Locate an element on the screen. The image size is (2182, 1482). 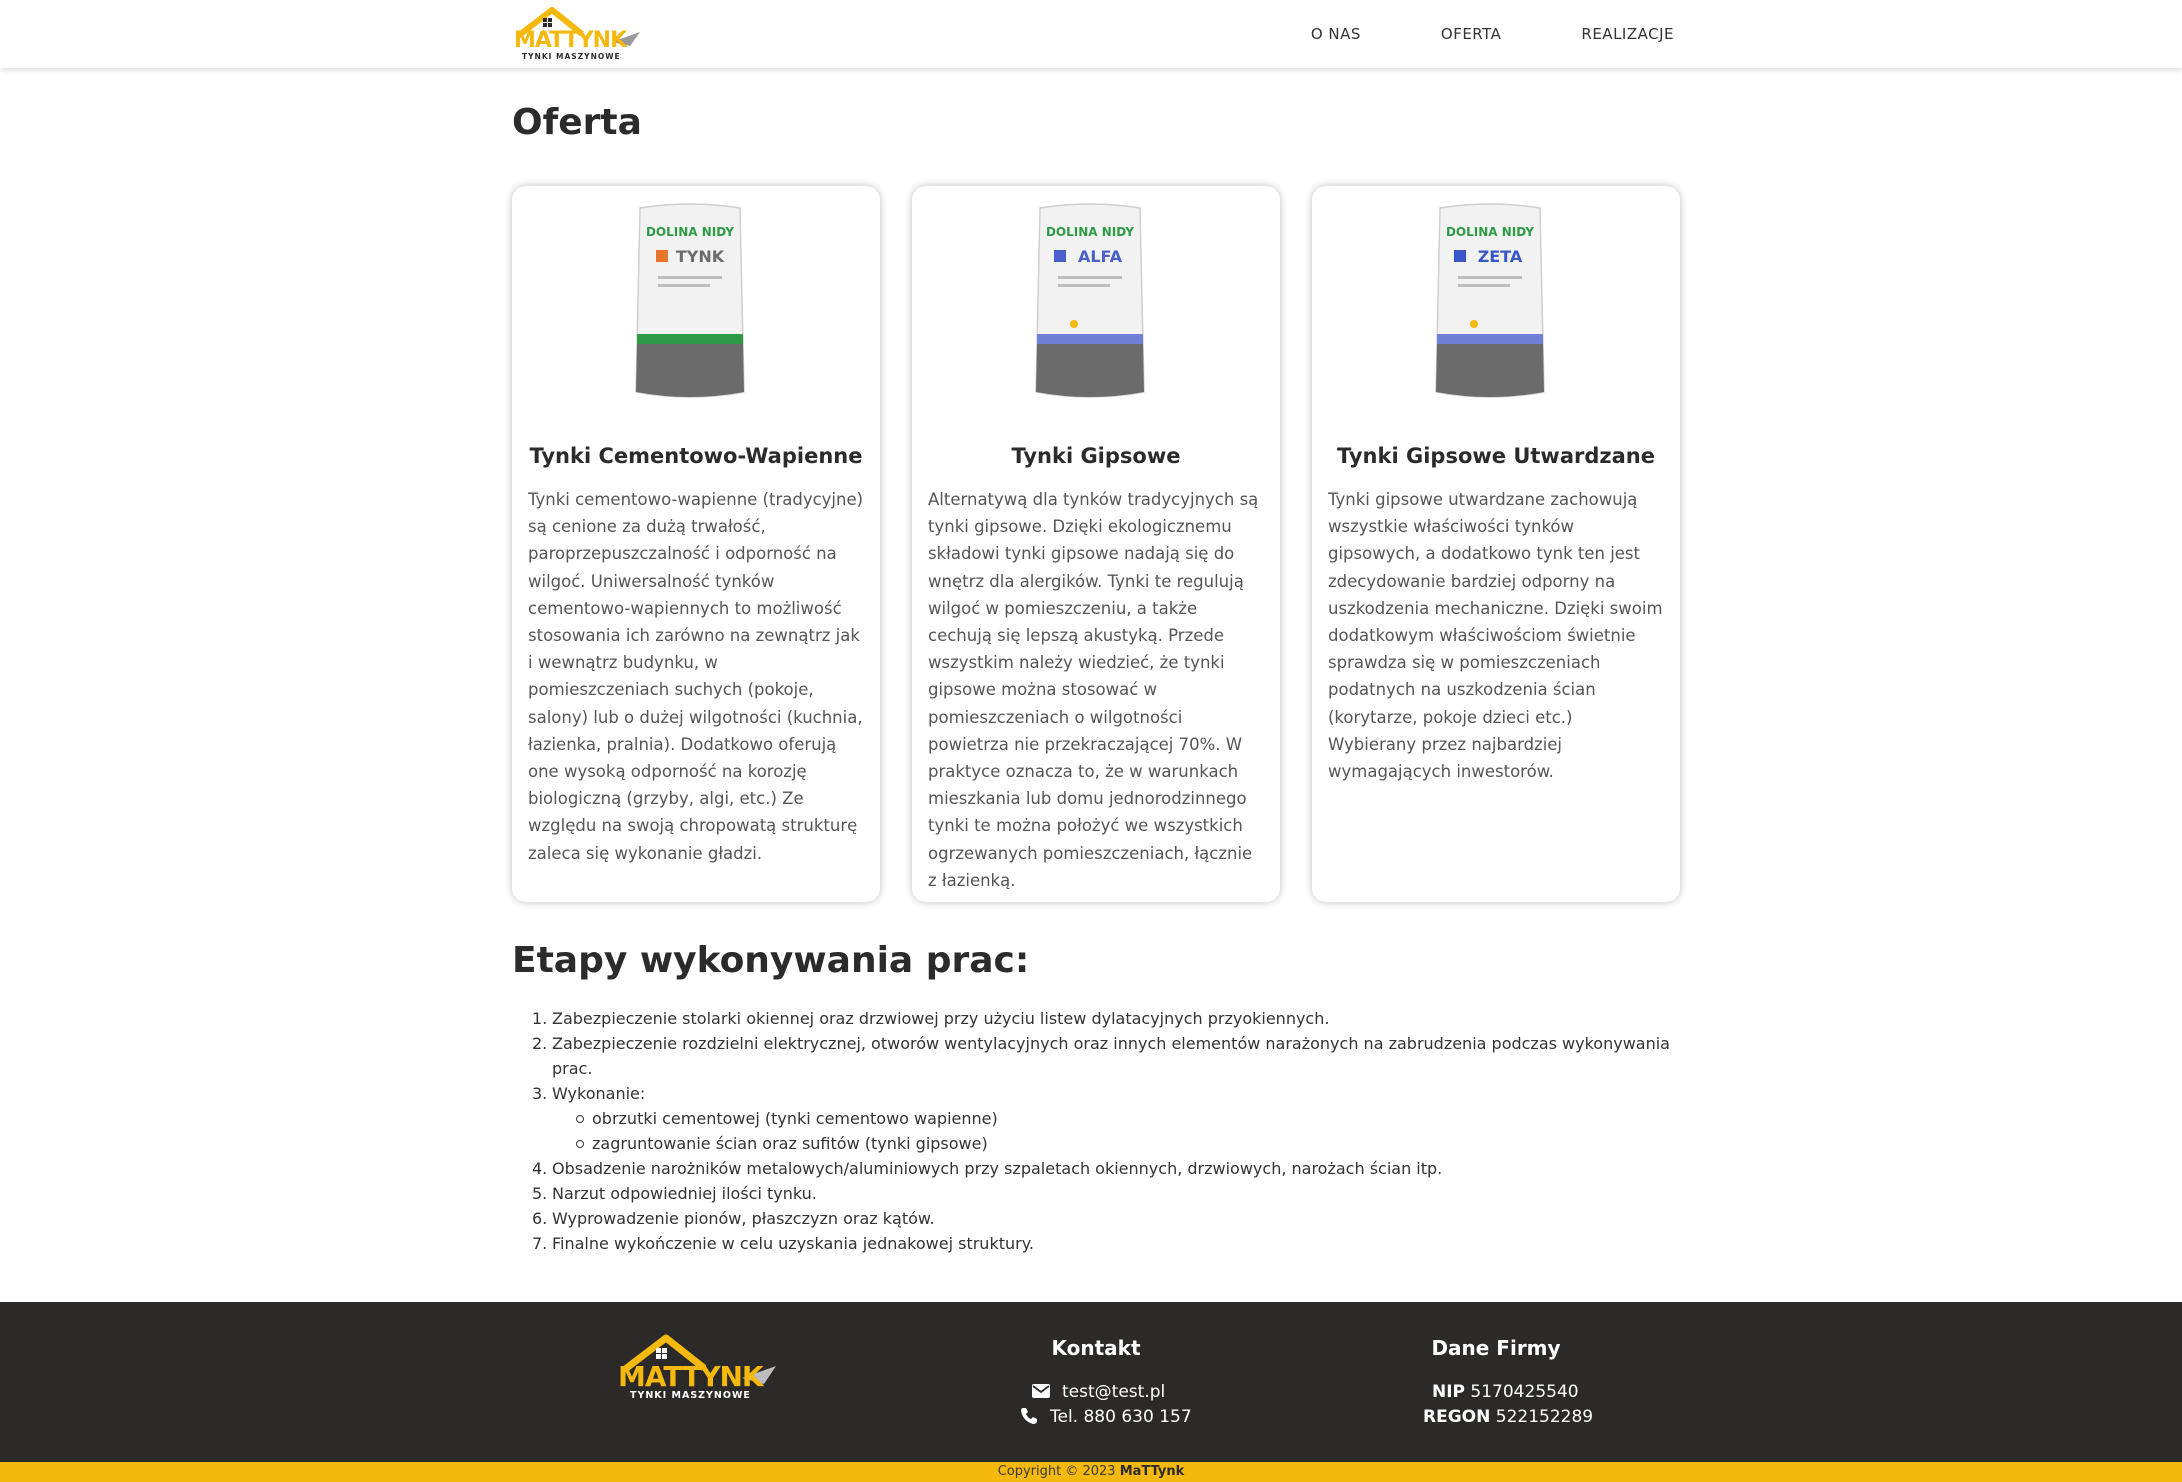
nav-item-o-nas: O NAS is located at coordinates (1336, 34).